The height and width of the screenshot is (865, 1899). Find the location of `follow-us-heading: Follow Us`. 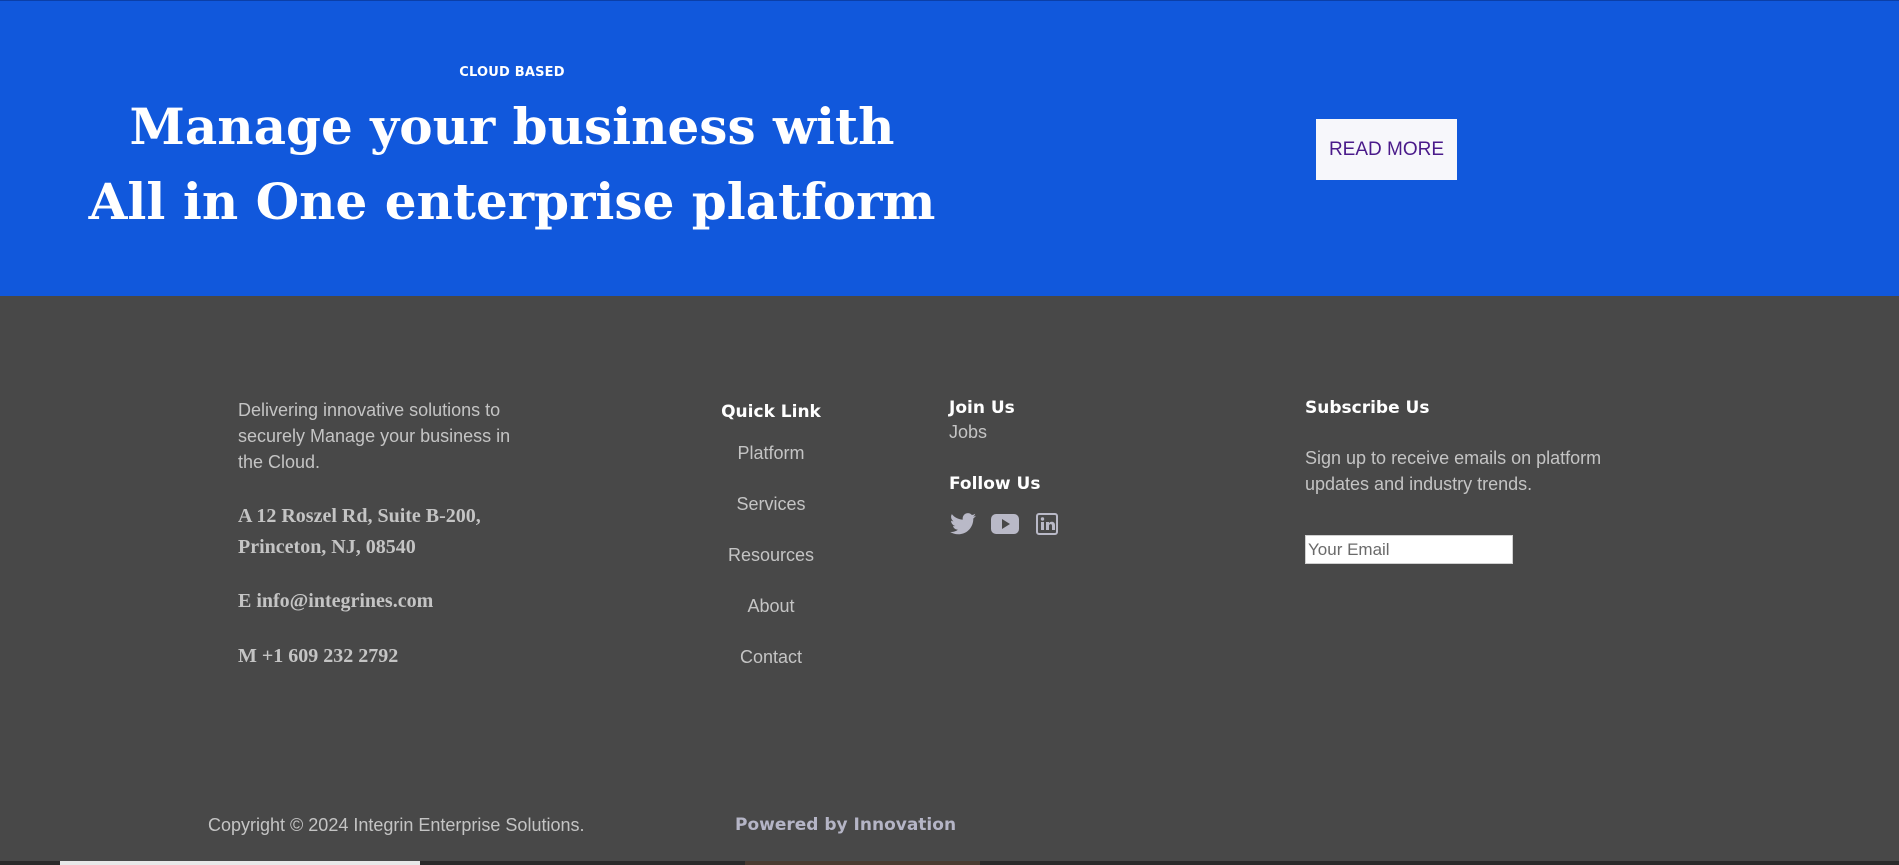

follow-us-heading: Follow Us is located at coordinates (995, 484).